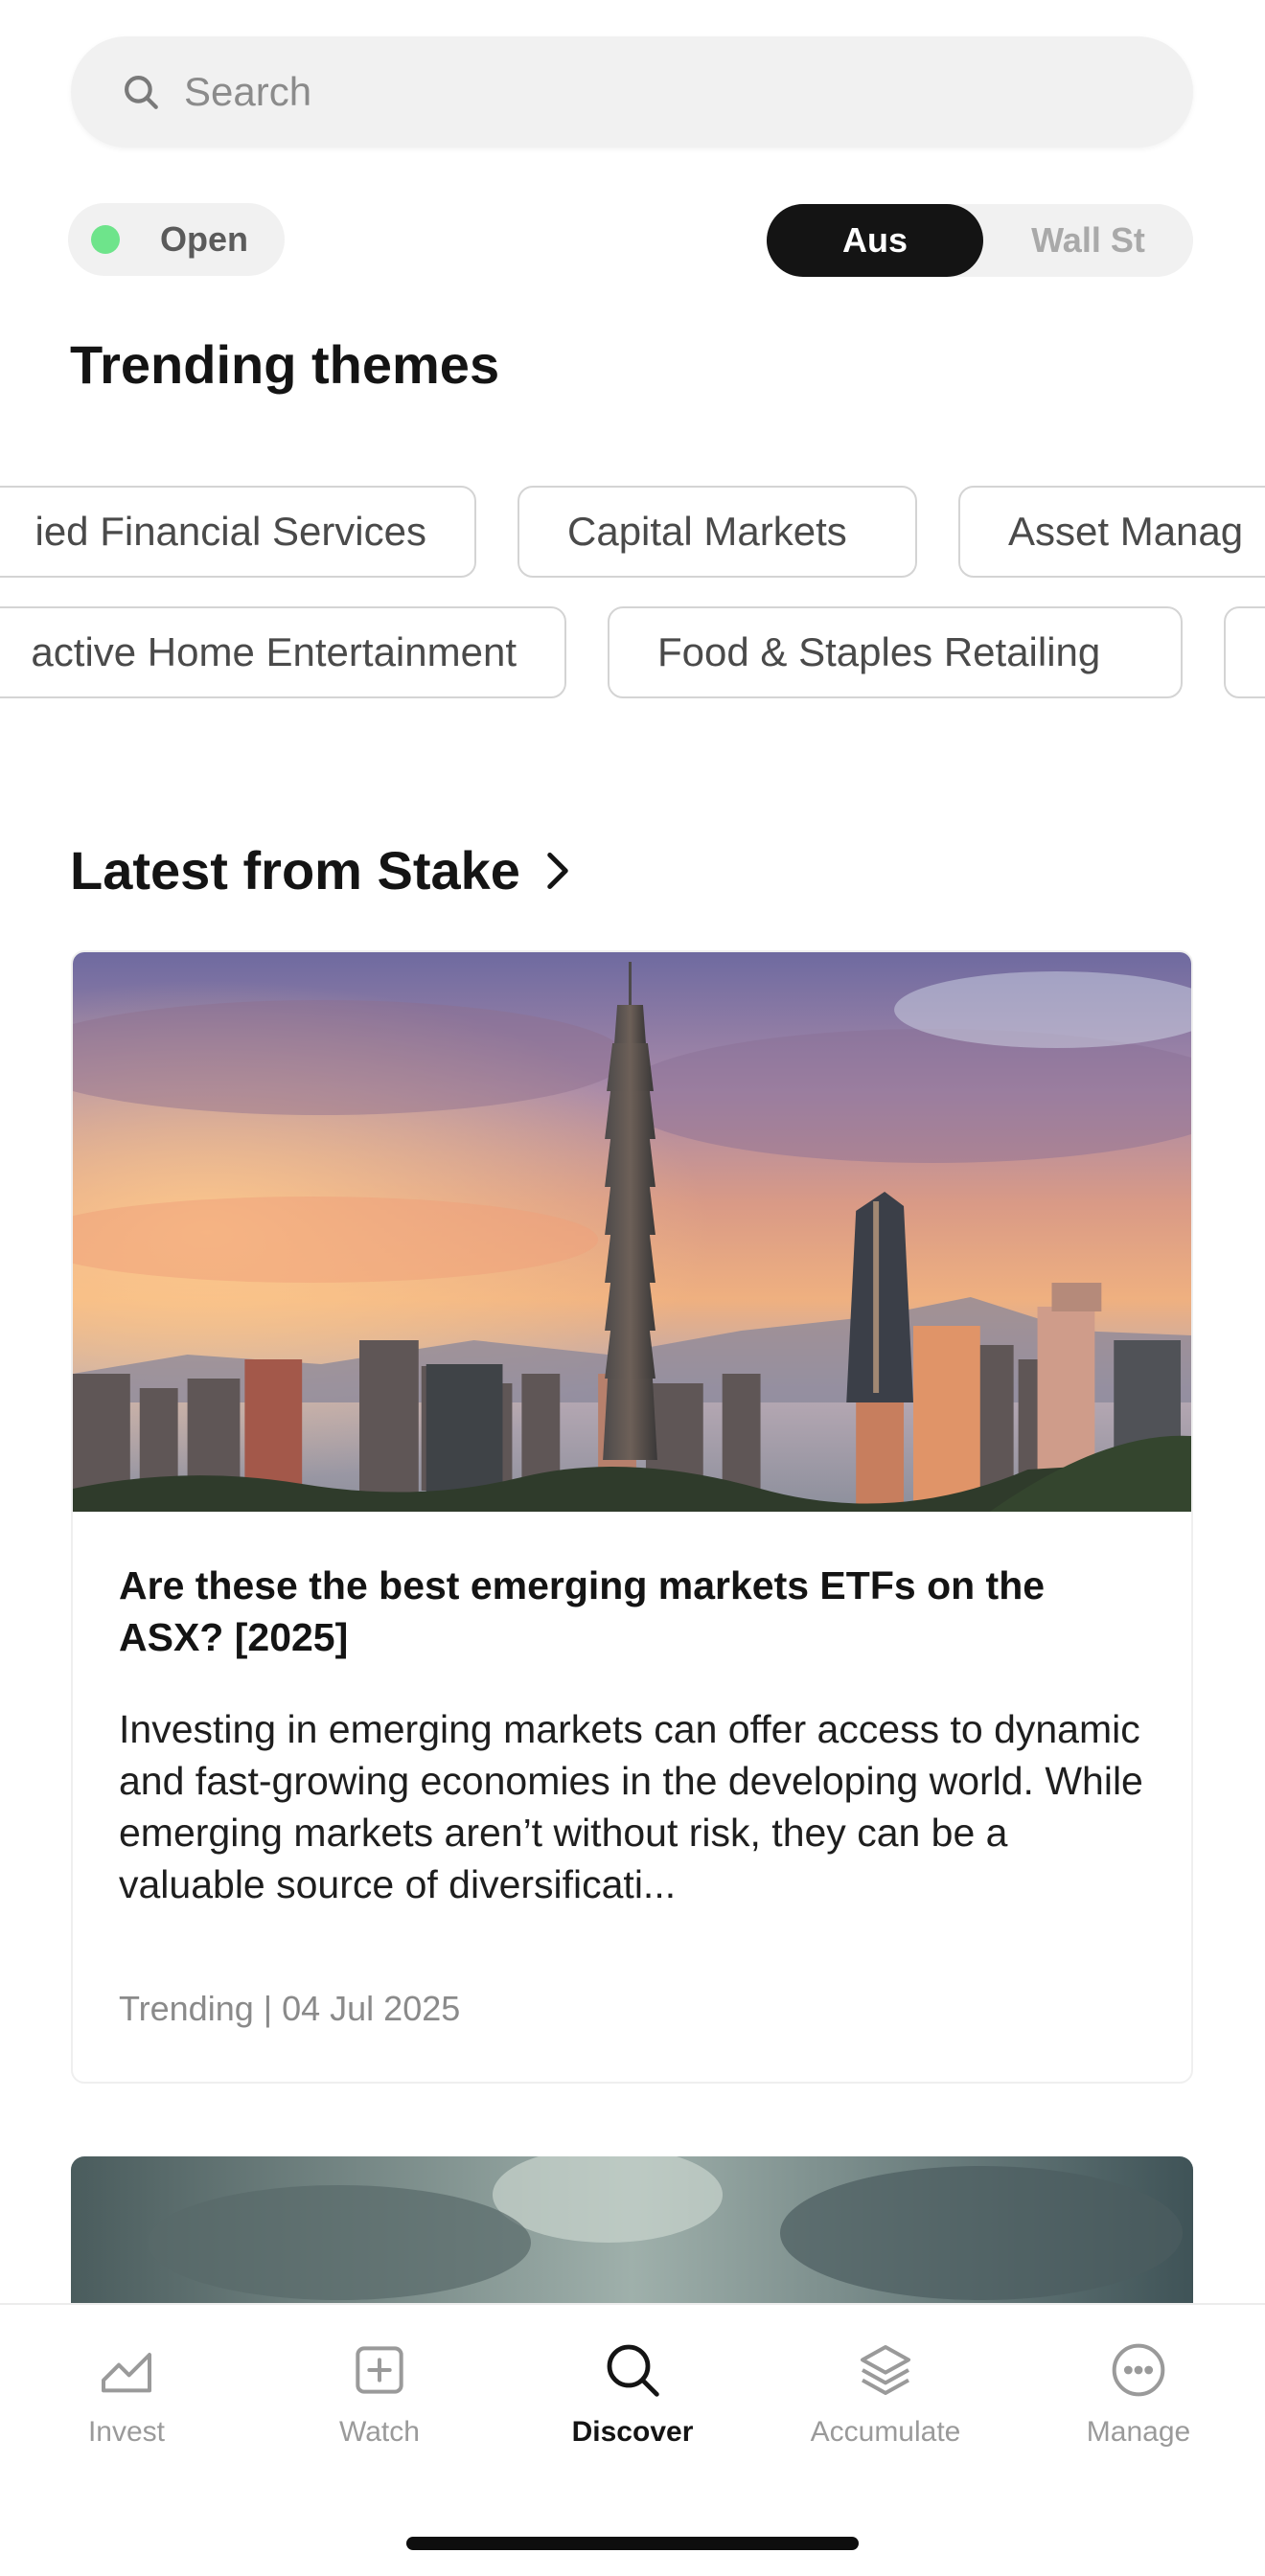 The image size is (1265, 2576). What do you see at coordinates (105, 239) in the screenshot?
I see `status-dot-icon` at bounding box center [105, 239].